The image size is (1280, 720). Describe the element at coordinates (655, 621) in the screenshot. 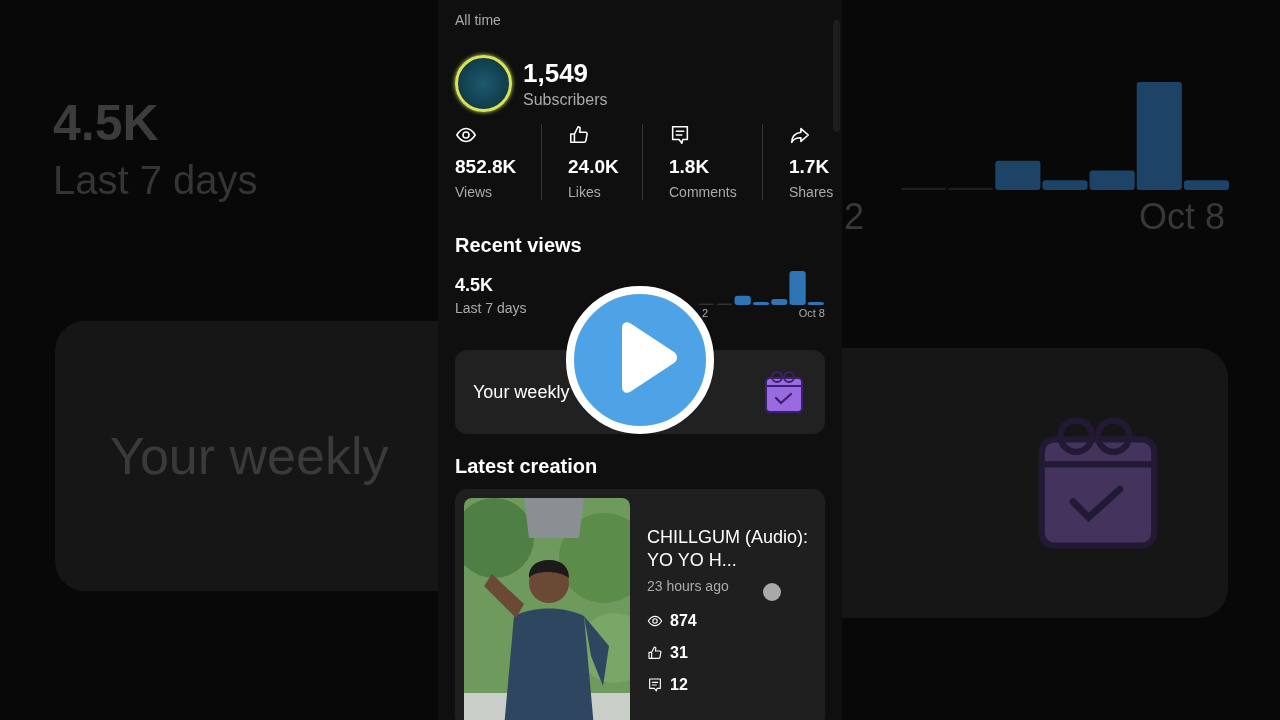

I see `eye-icon` at that location.